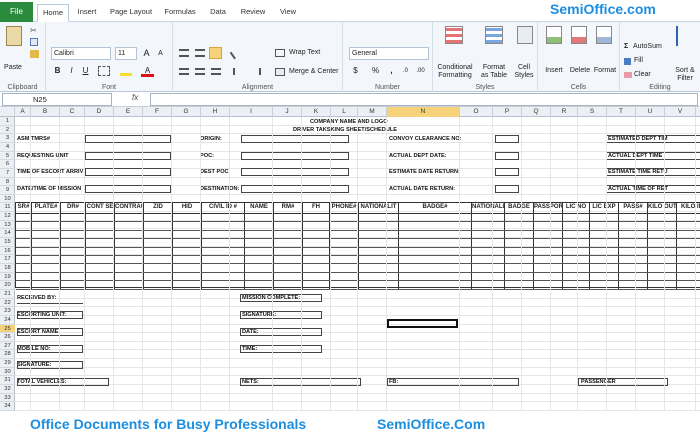 This screenshot has height=443, width=700. I want to click on field-datetime-mission, so click(128, 189).